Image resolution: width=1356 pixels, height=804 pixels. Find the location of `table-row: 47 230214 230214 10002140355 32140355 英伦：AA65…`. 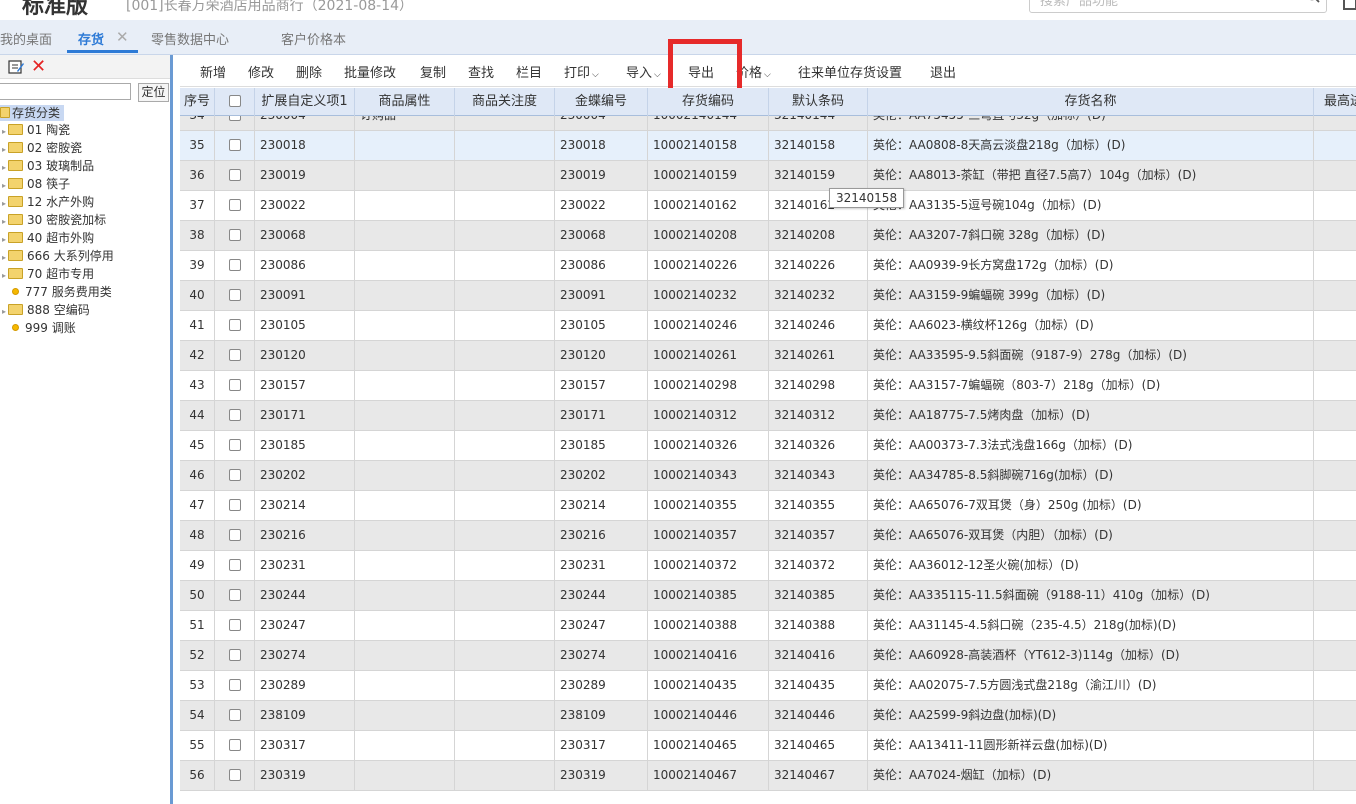

table-row: 47 230214 230214 10002140355 32140355 英伦：AA65… is located at coordinates (768, 506).